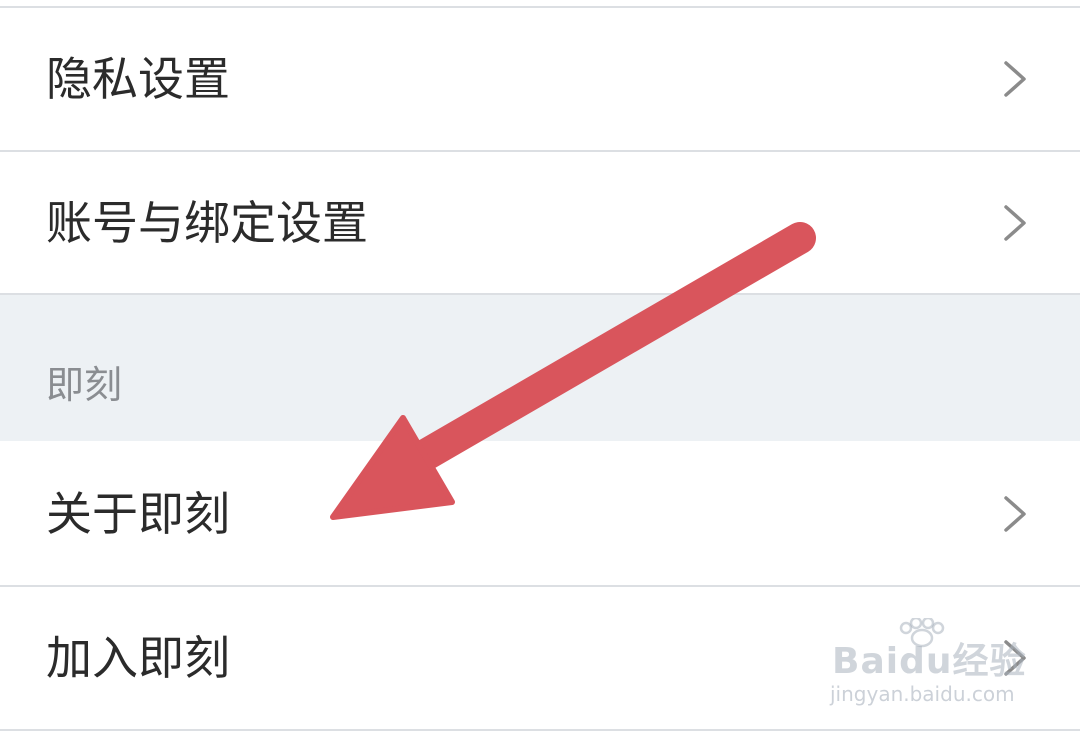  What do you see at coordinates (84, 385) in the screenshot?
I see `section-title: 即刻` at bounding box center [84, 385].